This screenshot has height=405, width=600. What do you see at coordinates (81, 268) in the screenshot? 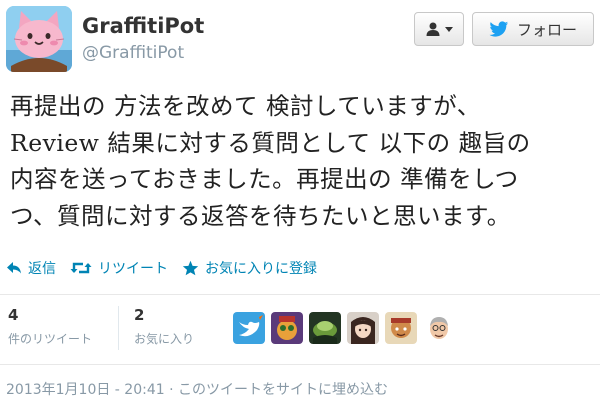
I see `retweet-icon` at bounding box center [81, 268].